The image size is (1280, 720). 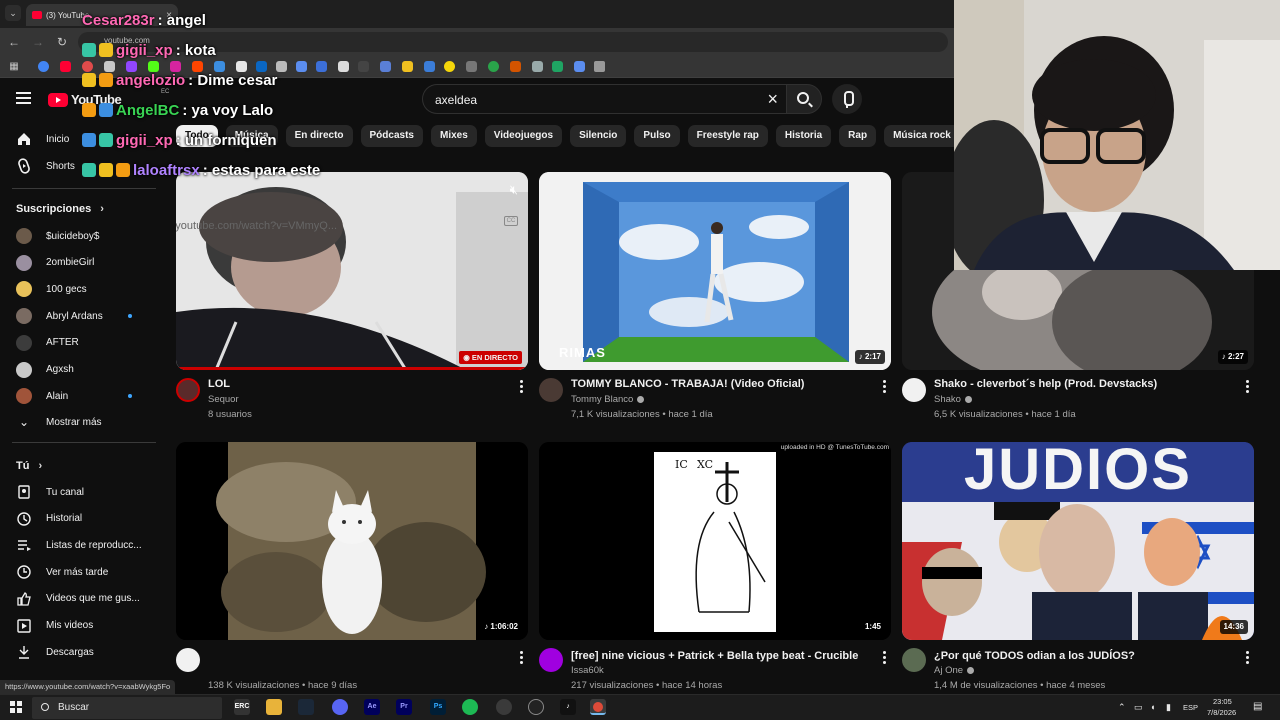 What do you see at coordinates (523, 136) in the screenshot?
I see `chip-5: Videojuegos` at bounding box center [523, 136].